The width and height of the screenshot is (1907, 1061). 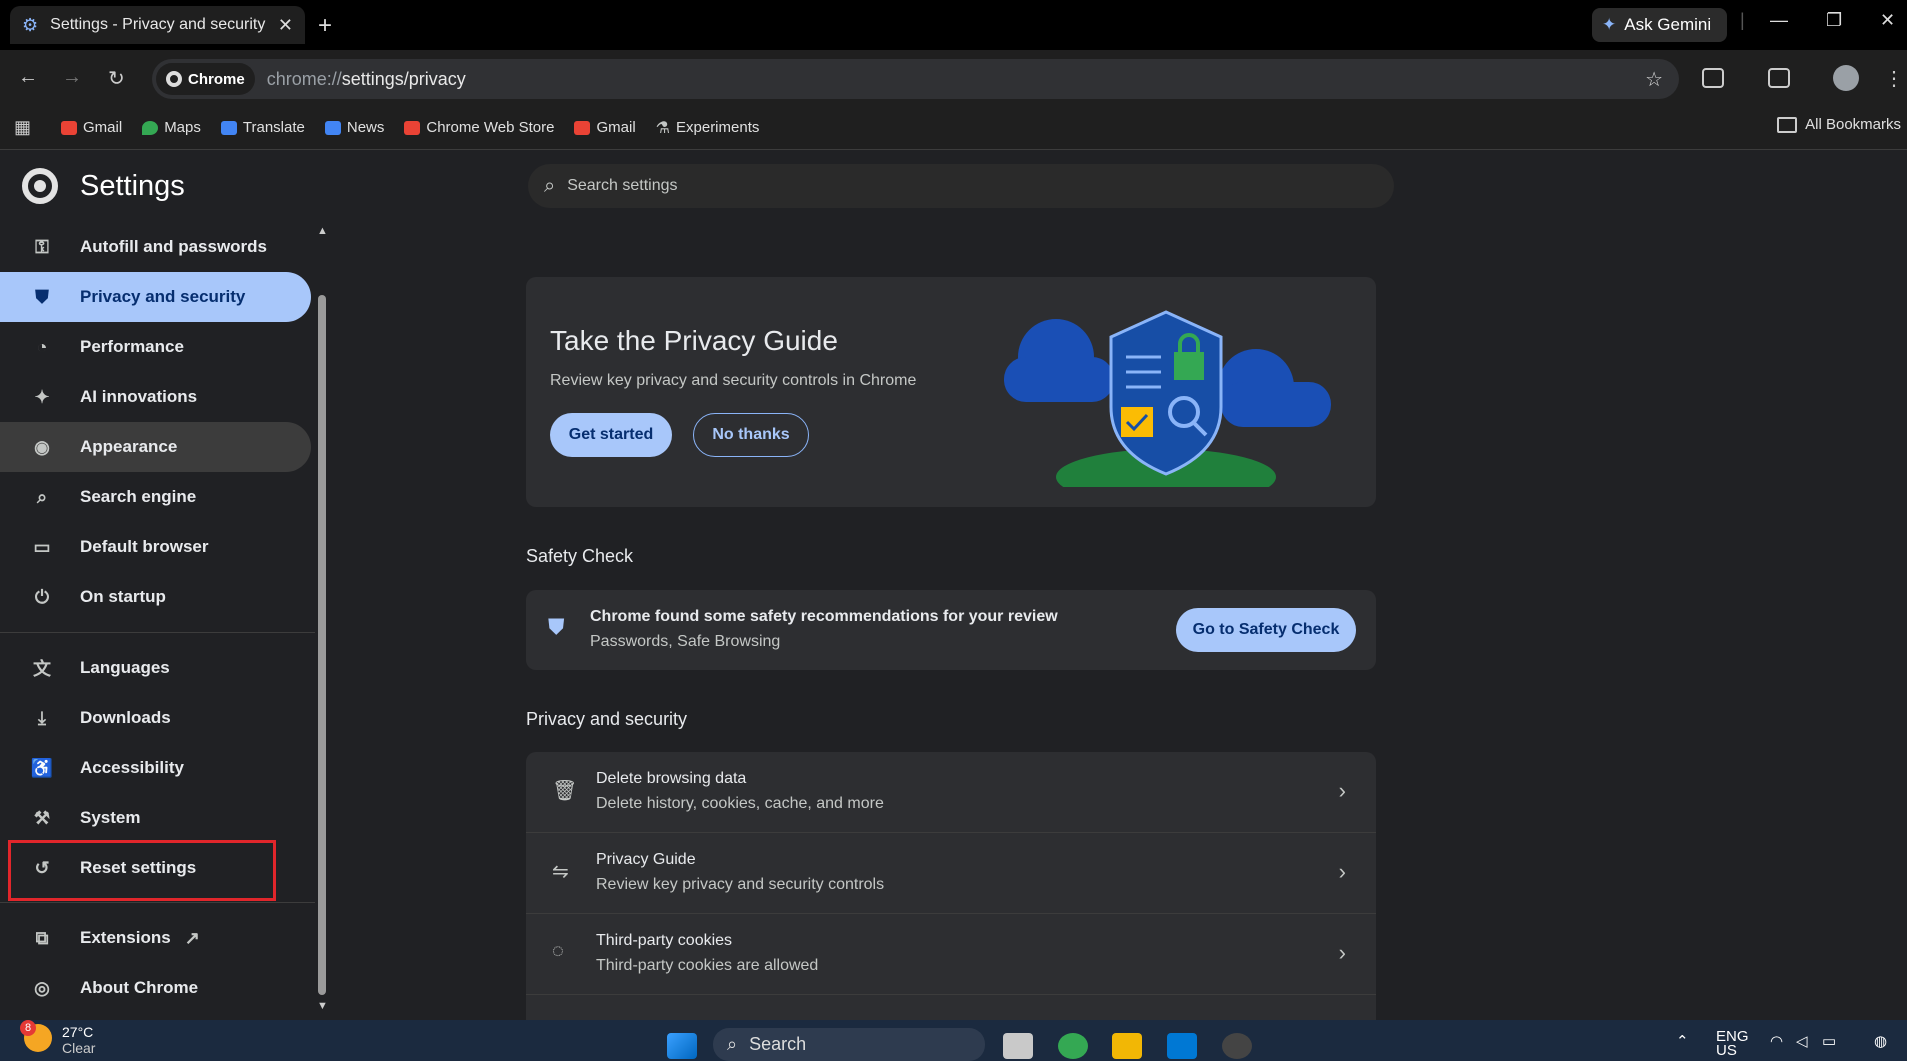 I want to click on sidebar-item-system: ⚒ System, so click(x=155, y=818).